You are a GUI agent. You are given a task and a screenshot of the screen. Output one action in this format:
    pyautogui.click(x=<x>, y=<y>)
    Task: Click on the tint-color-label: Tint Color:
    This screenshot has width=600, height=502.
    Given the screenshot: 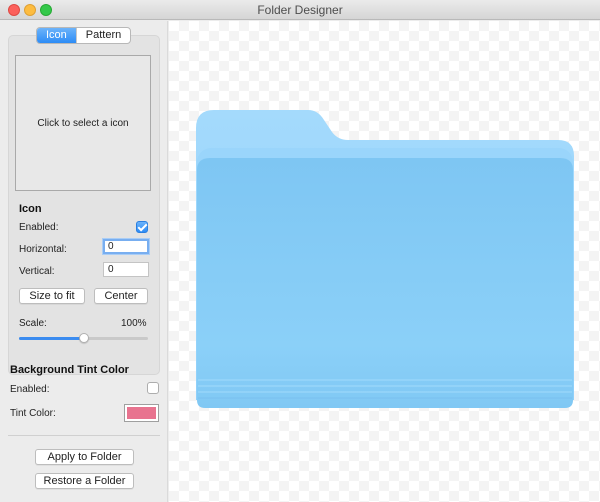 What is the action you would take?
    pyautogui.click(x=33, y=413)
    